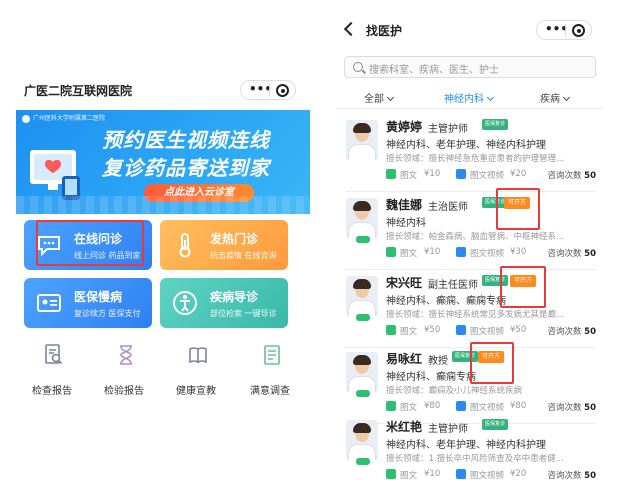 This screenshot has width=640, height=480. I want to click on filter-all: 全部, so click(379, 97).